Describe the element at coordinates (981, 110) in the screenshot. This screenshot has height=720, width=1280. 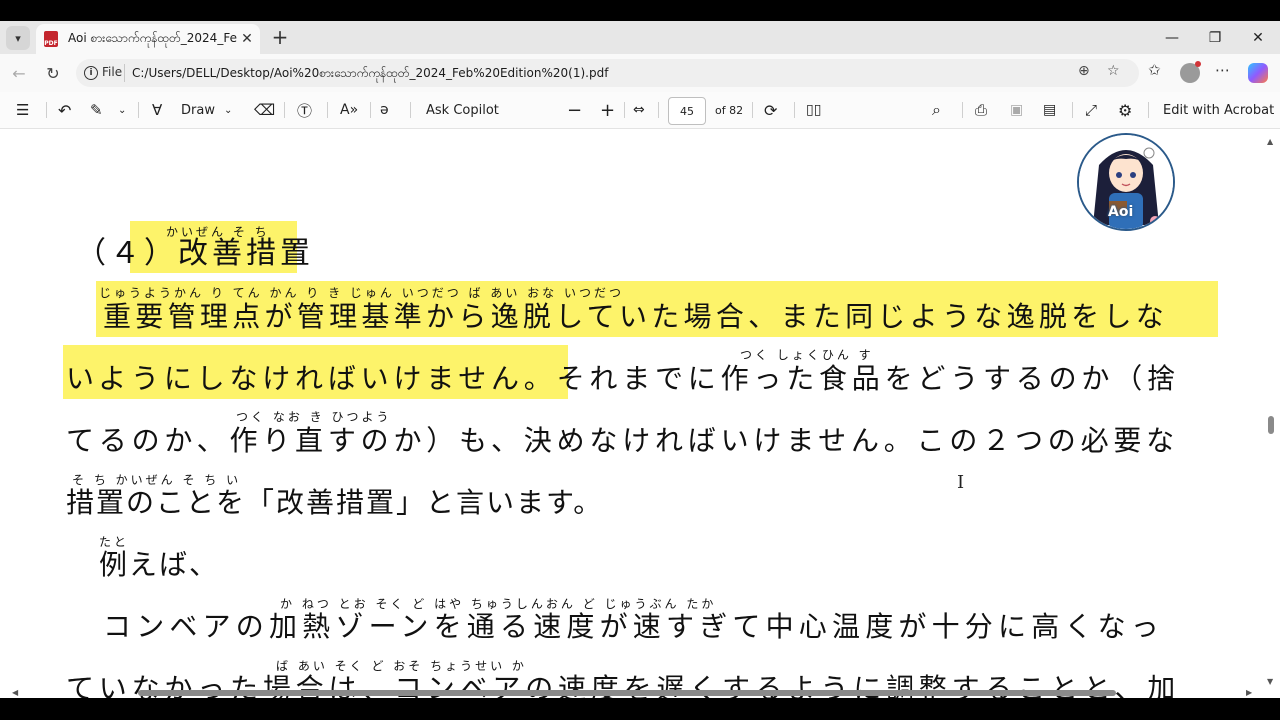
I see `print-icon: ⎙` at that location.